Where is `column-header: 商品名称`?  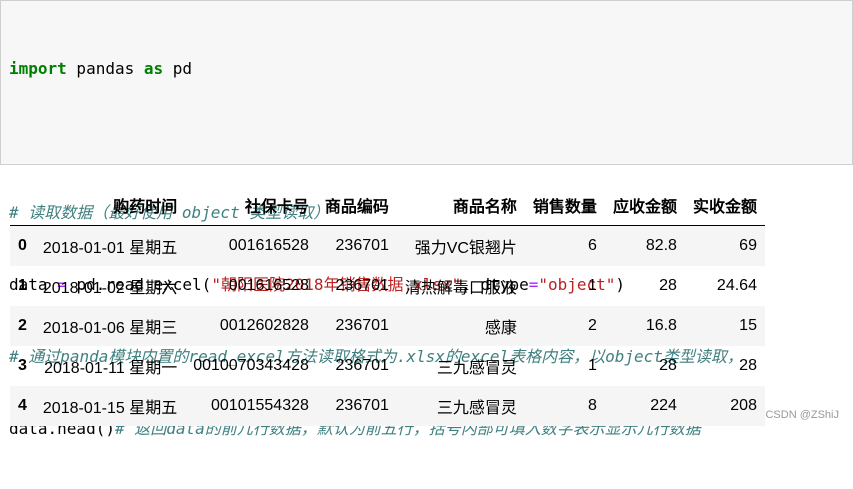 column-header: 商品名称 is located at coordinates (484, 207).